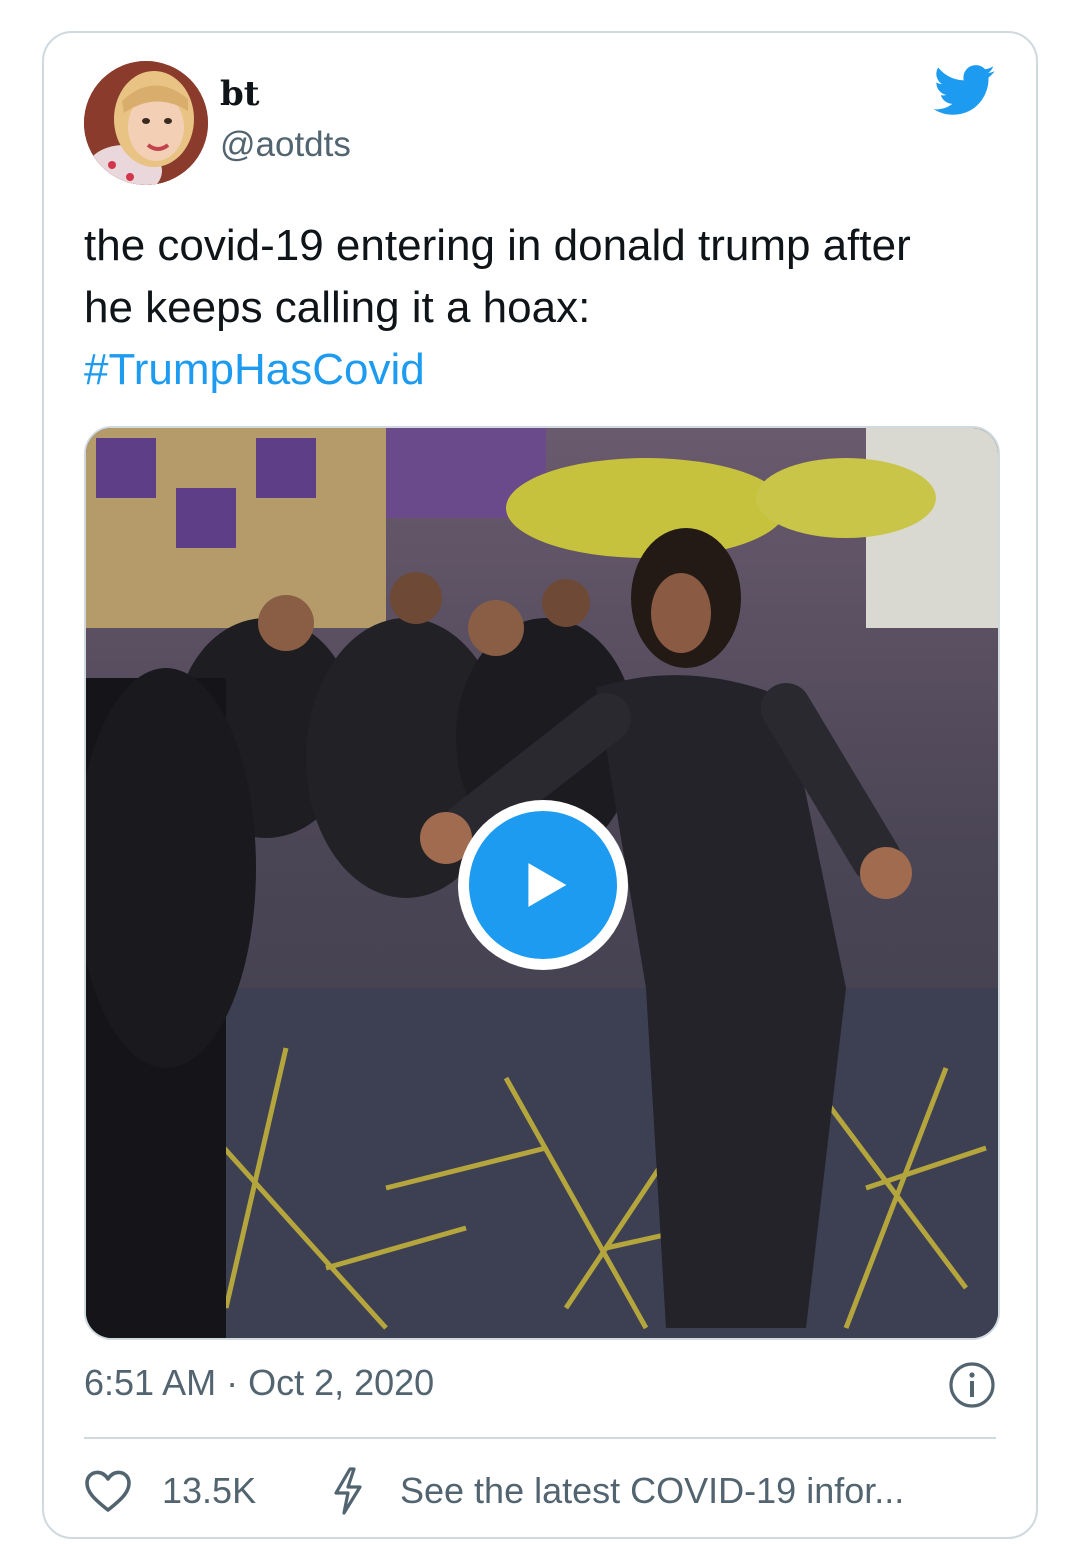 The width and height of the screenshot is (1080, 1544). What do you see at coordinates (547, 885) in the screenshot?
I see `play-icon` at bounding box center [547, 885].